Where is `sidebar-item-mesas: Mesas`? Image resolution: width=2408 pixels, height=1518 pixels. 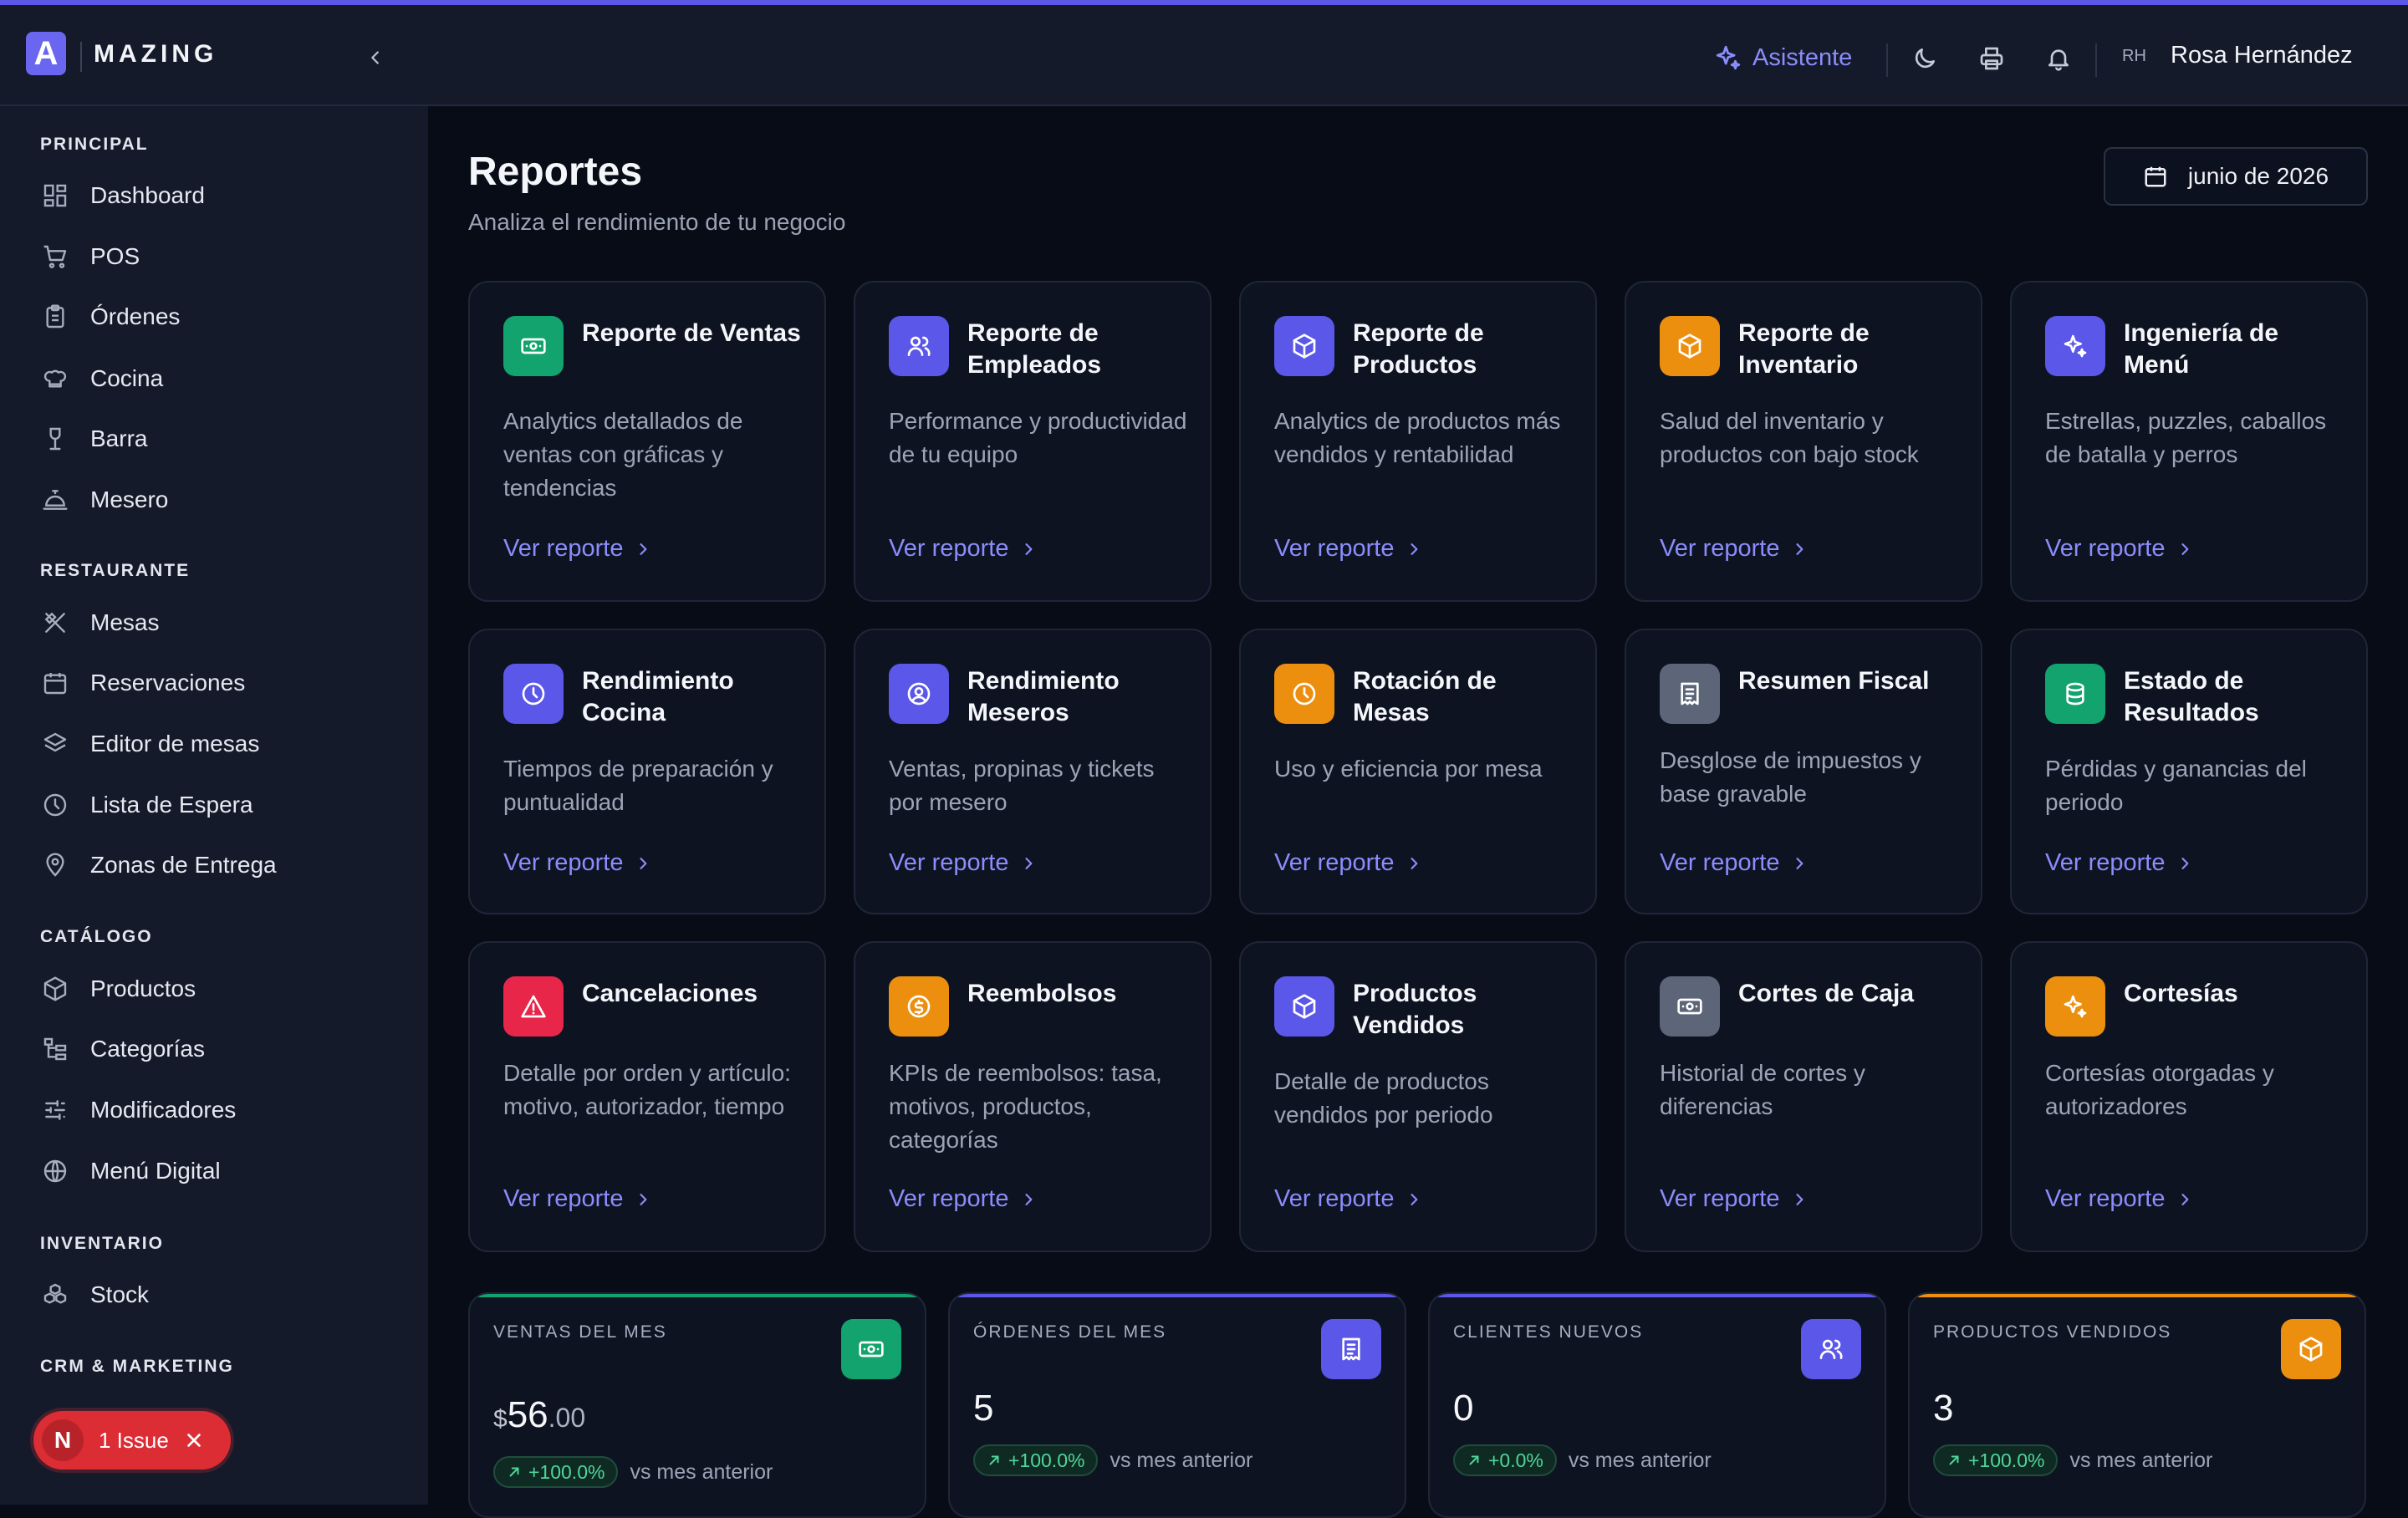
sidebar-item-mesas: Mesas is located at coordinates (98, 623).